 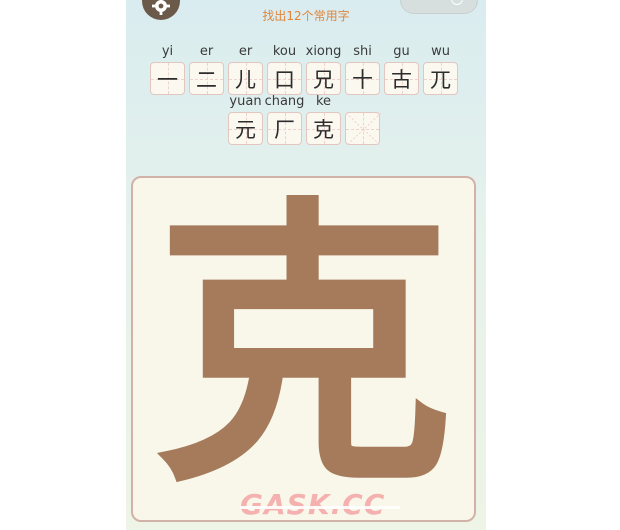 I want to click on found-char-slot: ke 克, so click(x=323, y=119).